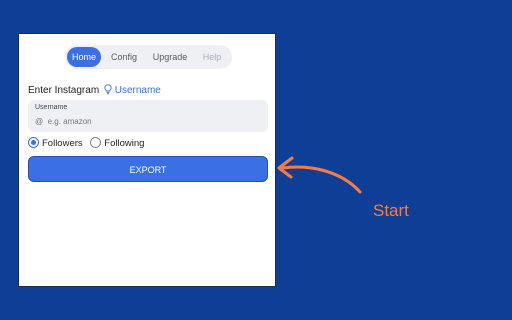  I want to click on tab-config: Config, so click(124, 57).